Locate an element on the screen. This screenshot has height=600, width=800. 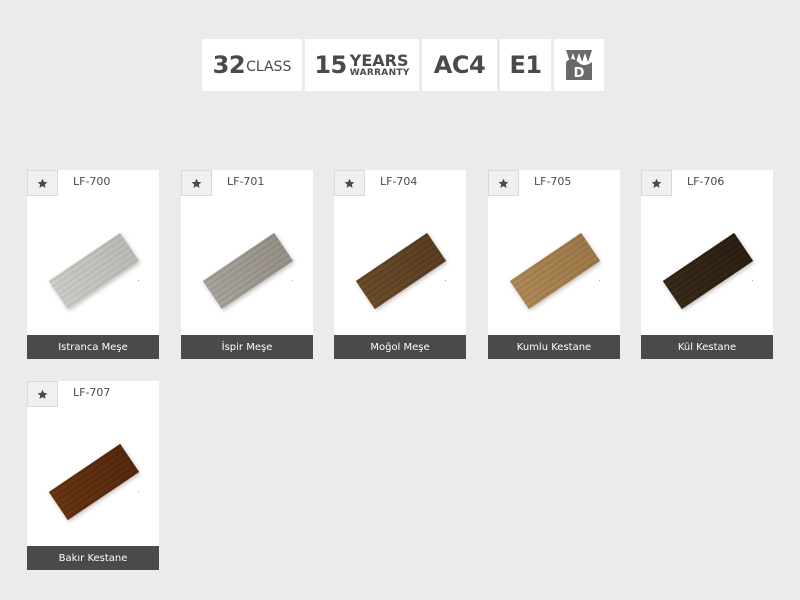
emission-badge: E1 is located at coordinates (525, 65).